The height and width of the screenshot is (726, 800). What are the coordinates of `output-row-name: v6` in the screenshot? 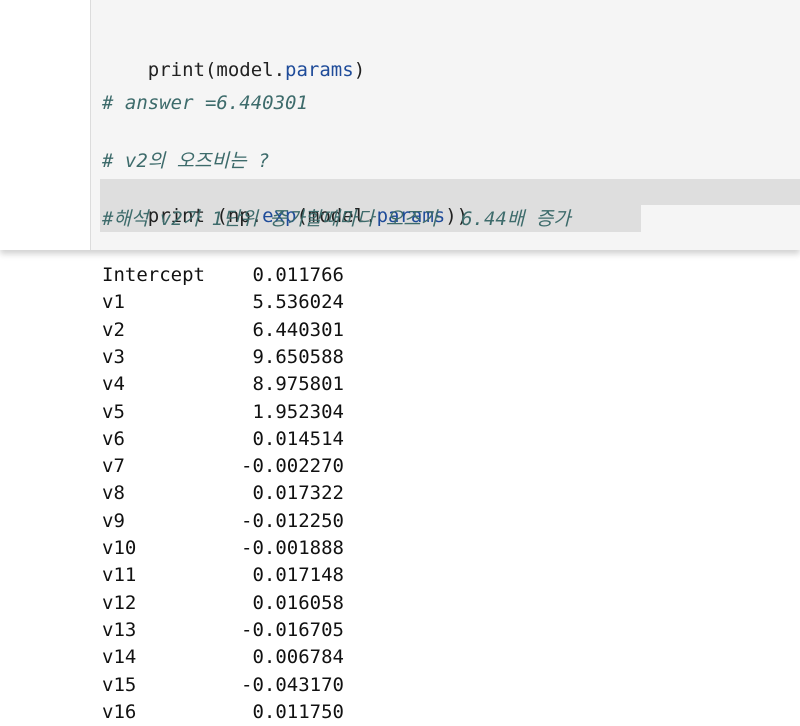 It's located at (113, 438).